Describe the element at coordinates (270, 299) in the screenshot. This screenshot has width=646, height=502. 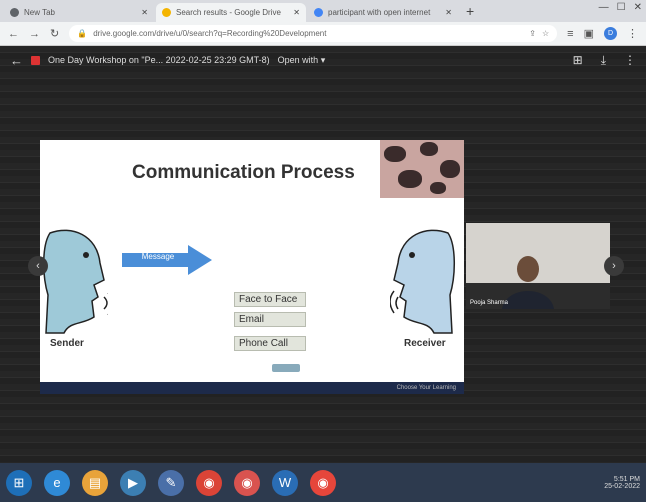
I see `option-face-to-face: Face to Face` at that location.